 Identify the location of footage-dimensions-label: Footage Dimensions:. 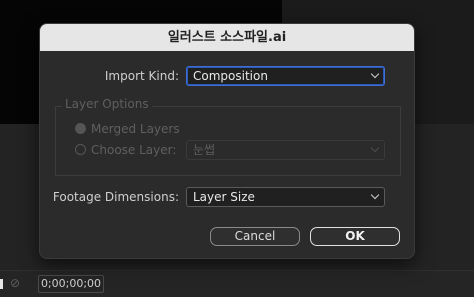
(115, 197).